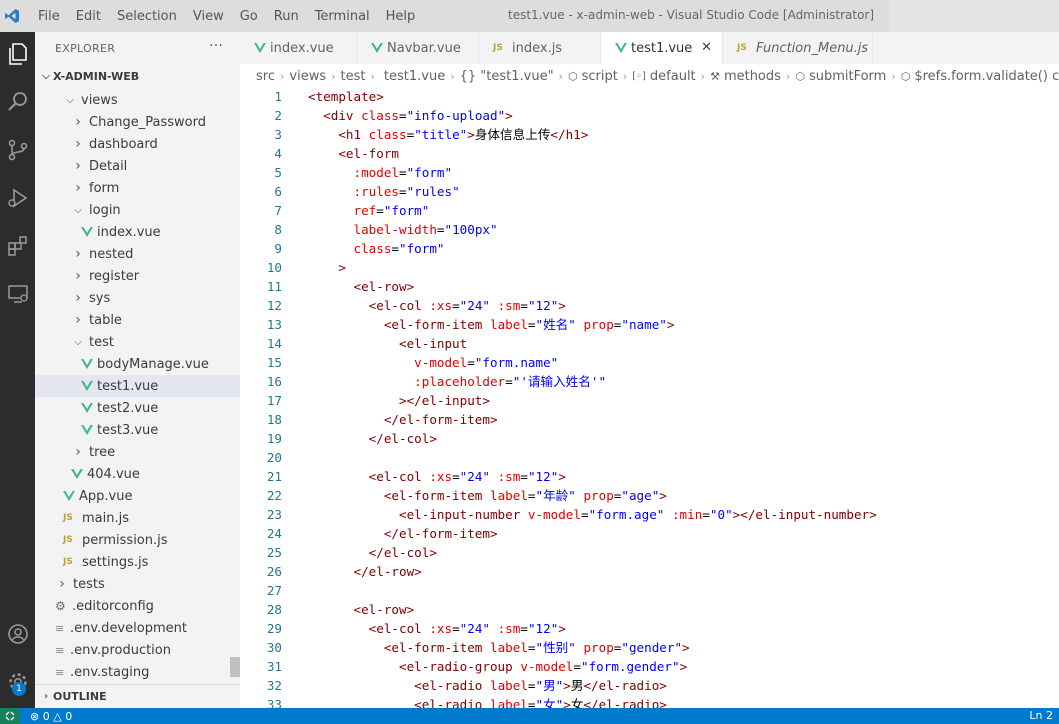 This screenshot has width=1059, height=724. Describe the element at coordinates (137, 672) in the screenshot. I see `file-tree-item: ≡ .env.staging` at that location.